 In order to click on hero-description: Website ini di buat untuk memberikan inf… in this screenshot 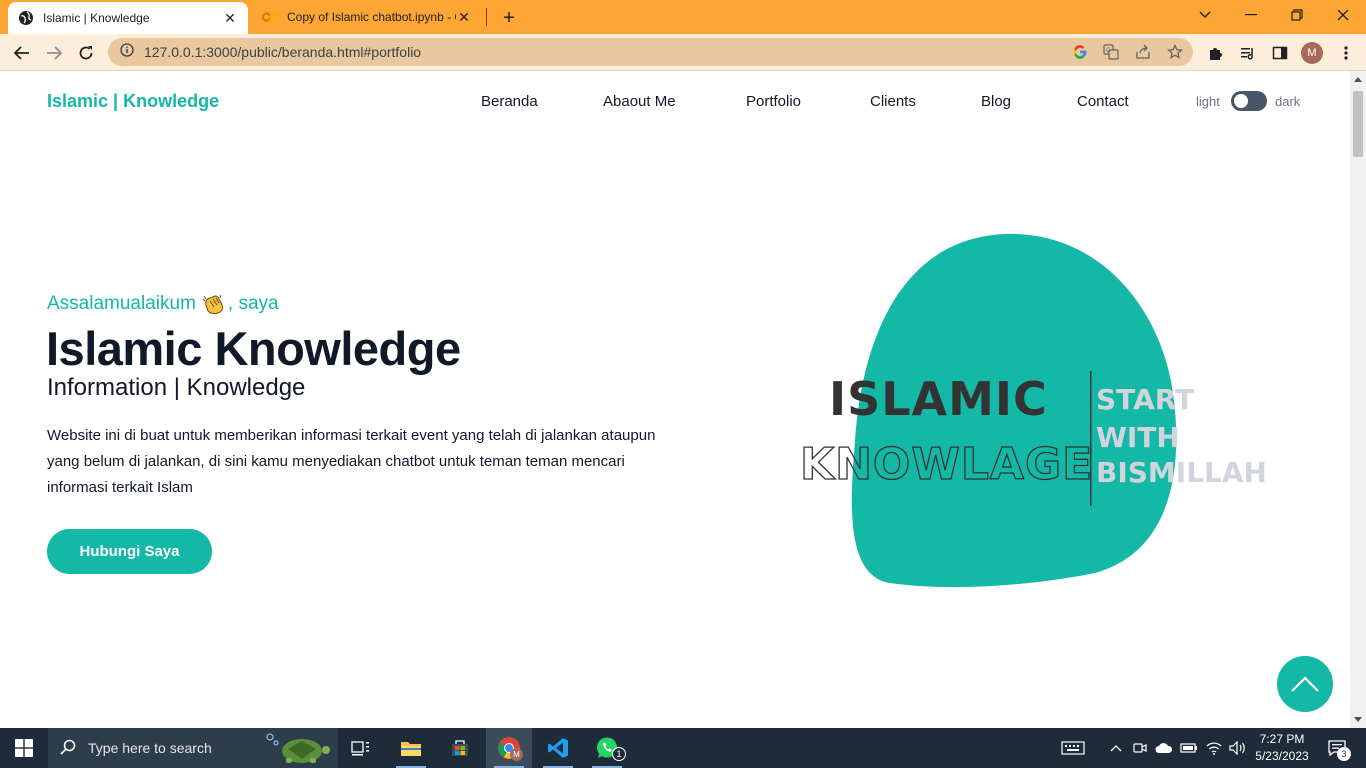, I will do `click(351, 461)`.